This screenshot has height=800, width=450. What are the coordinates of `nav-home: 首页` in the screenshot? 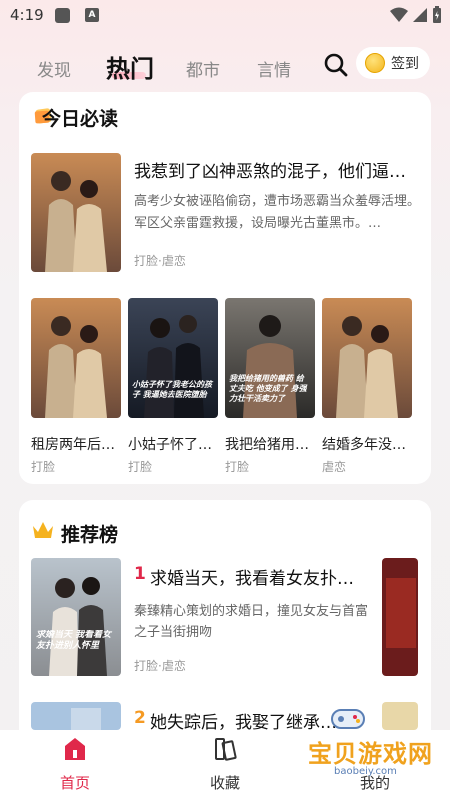 It's located at (75, 765).